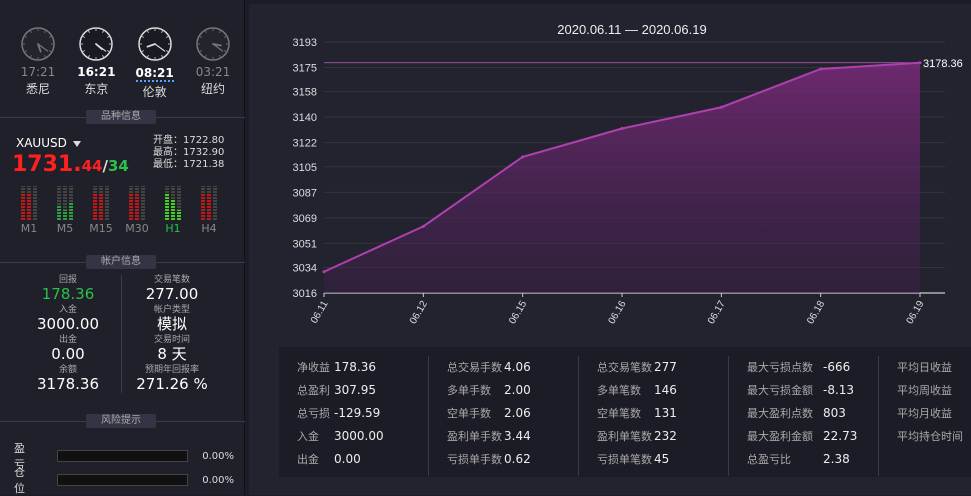 The image size is (971, 496). What do you see at coordinates (469, 413) in the screenshot?
I see `stat-label: 空单手数` at bounding box center [469, 413].